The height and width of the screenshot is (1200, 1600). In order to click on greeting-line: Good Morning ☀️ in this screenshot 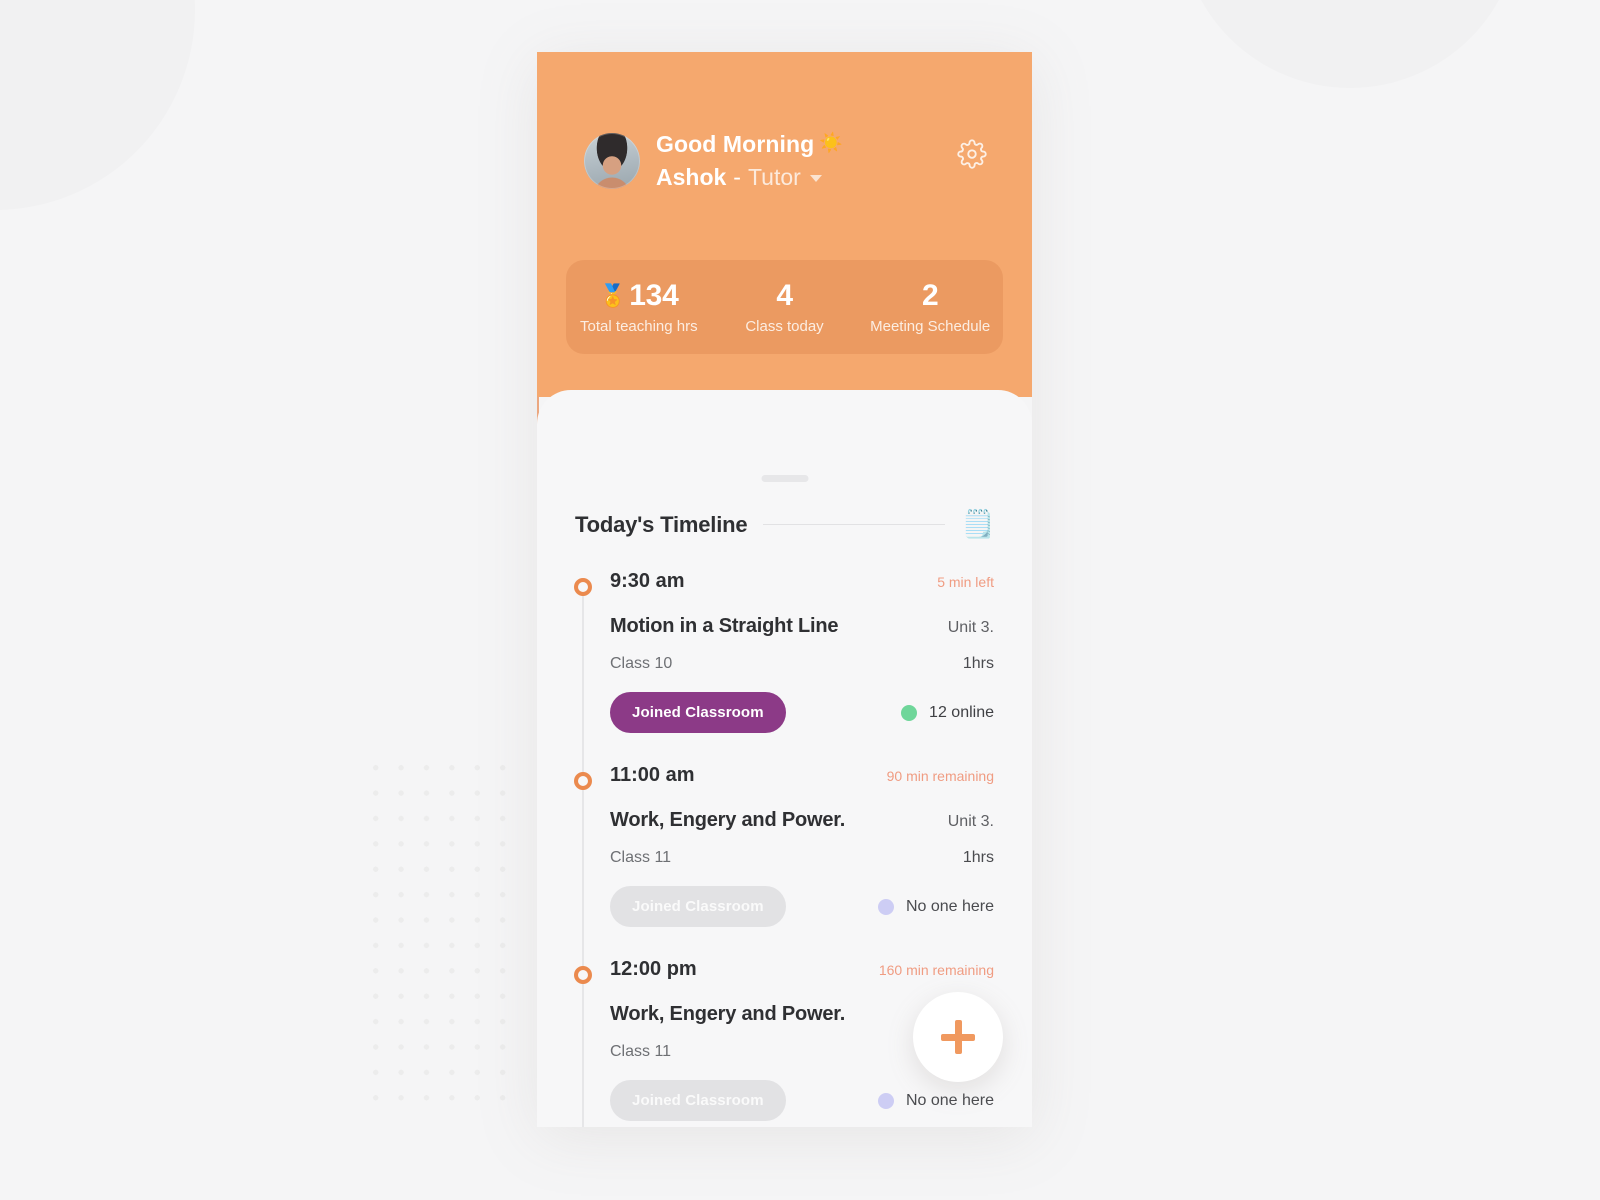, I will do `click(749, 145)`.